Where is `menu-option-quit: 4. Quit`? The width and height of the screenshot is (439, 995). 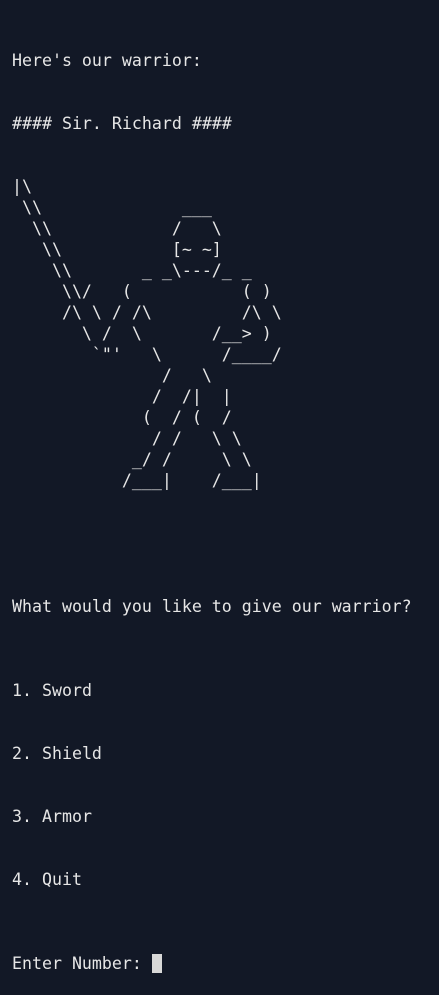
menu-option-quit: 4. Quit is located at coordinates (219, 879).